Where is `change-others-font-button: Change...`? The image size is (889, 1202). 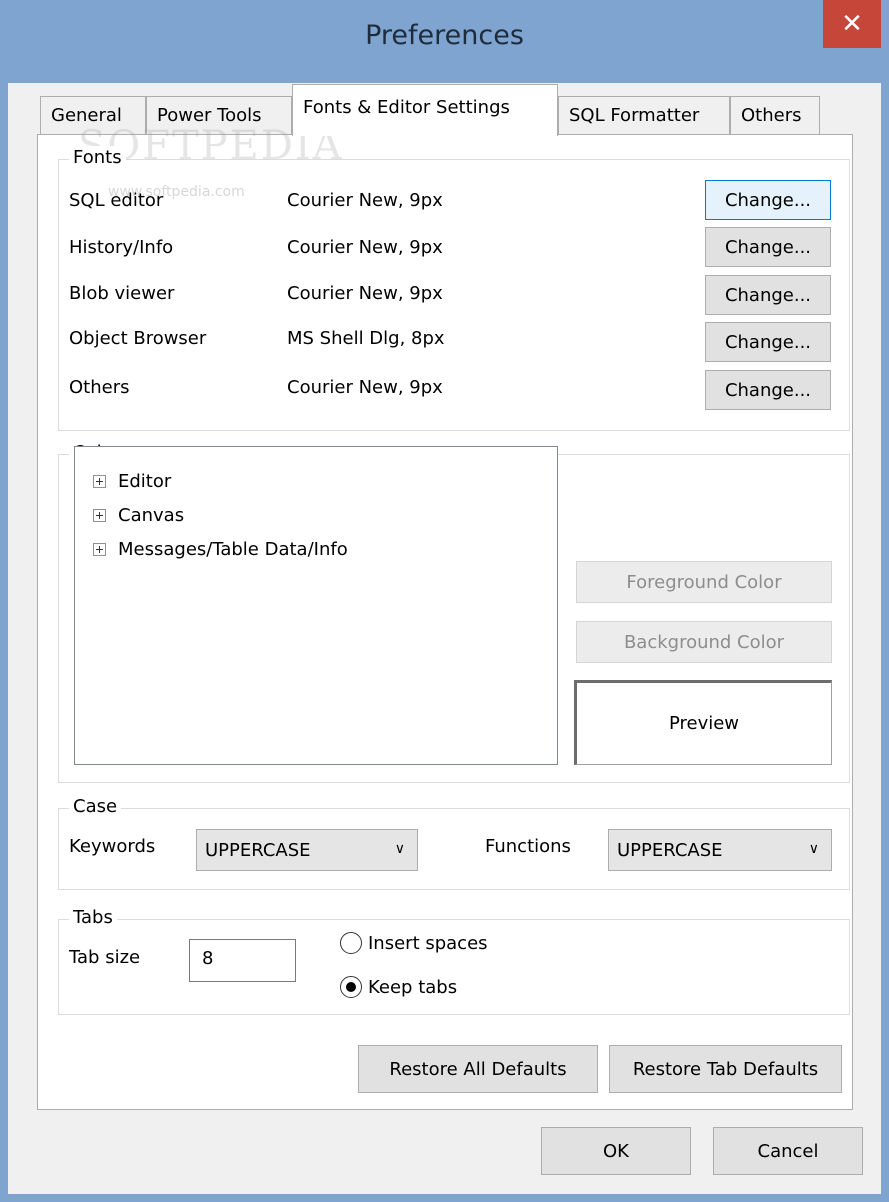 change-others-font-button: Change... is located at coordinates (768, 390).